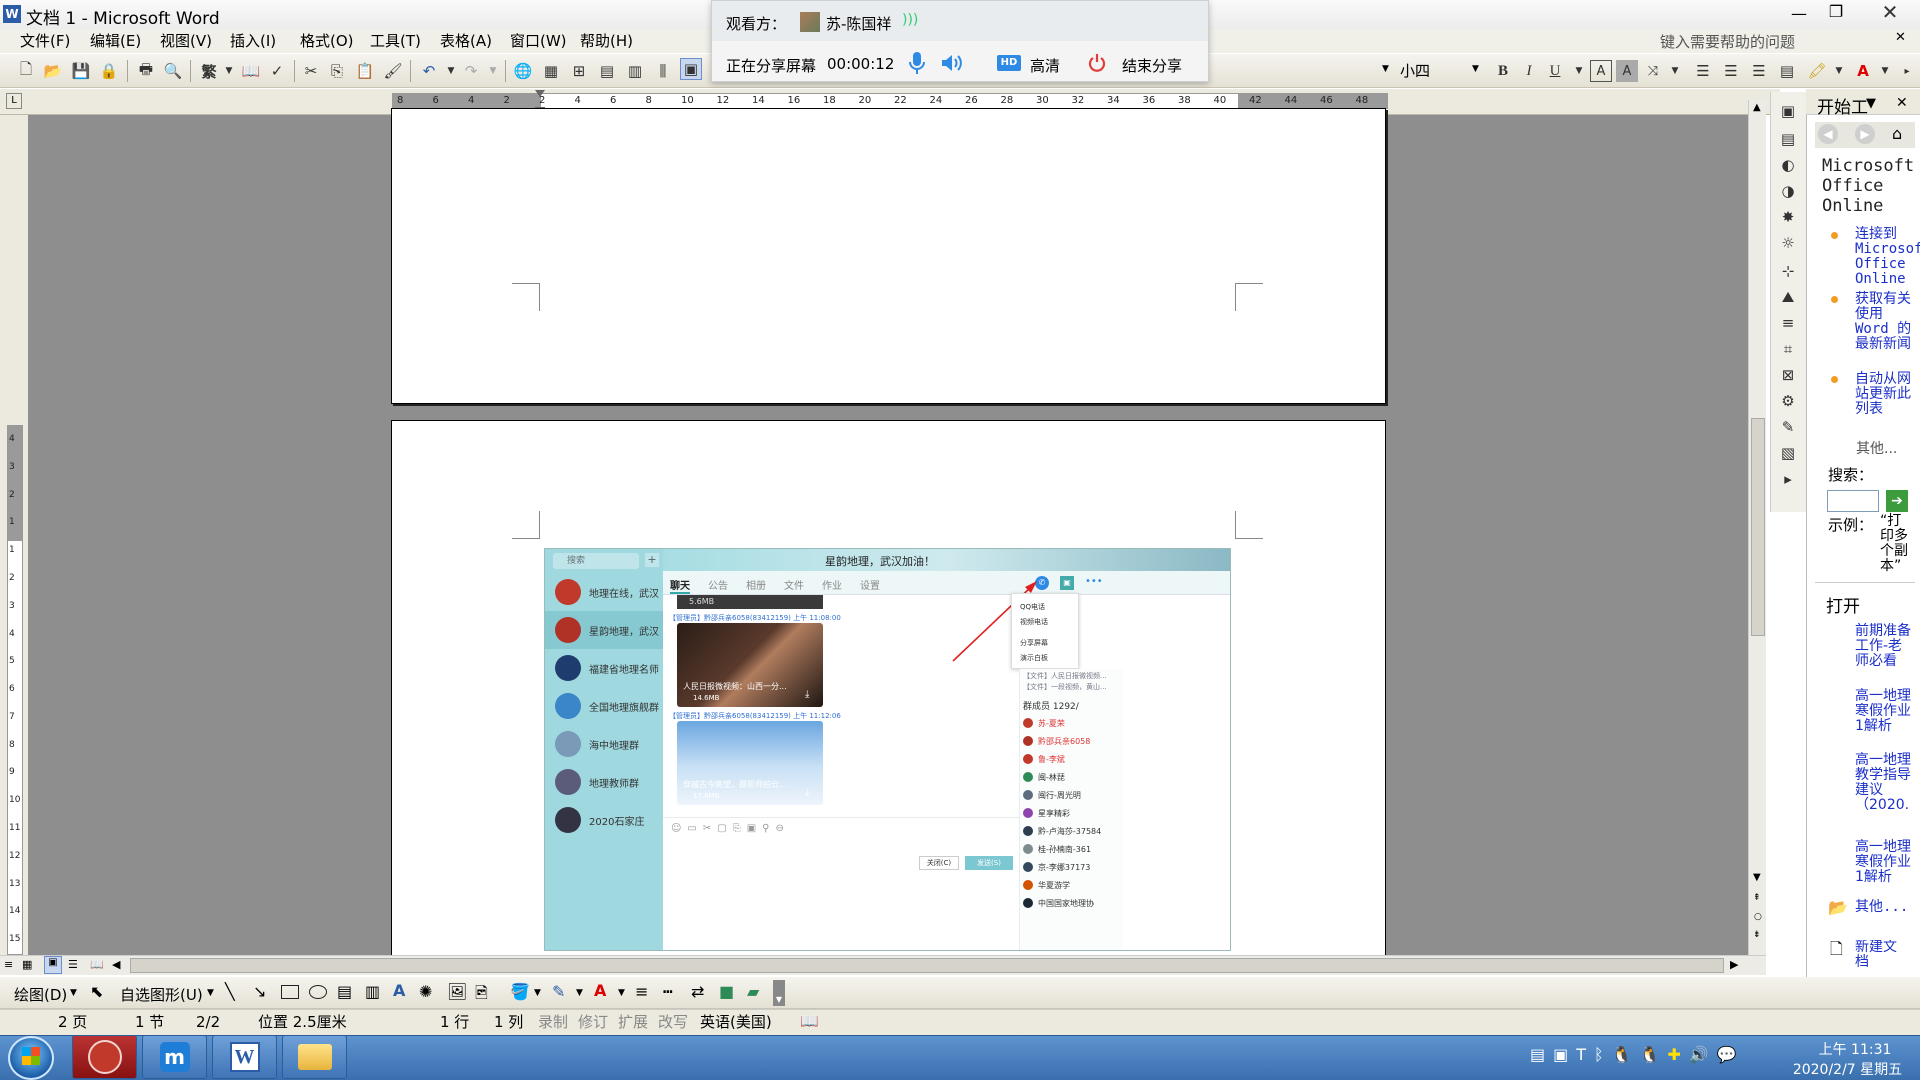 The width and height of the screenshot is (1920, 1080). Describe the element at coordinates (425, 991) in the screenshot. I see `diagram-icon: ✺` at that location.